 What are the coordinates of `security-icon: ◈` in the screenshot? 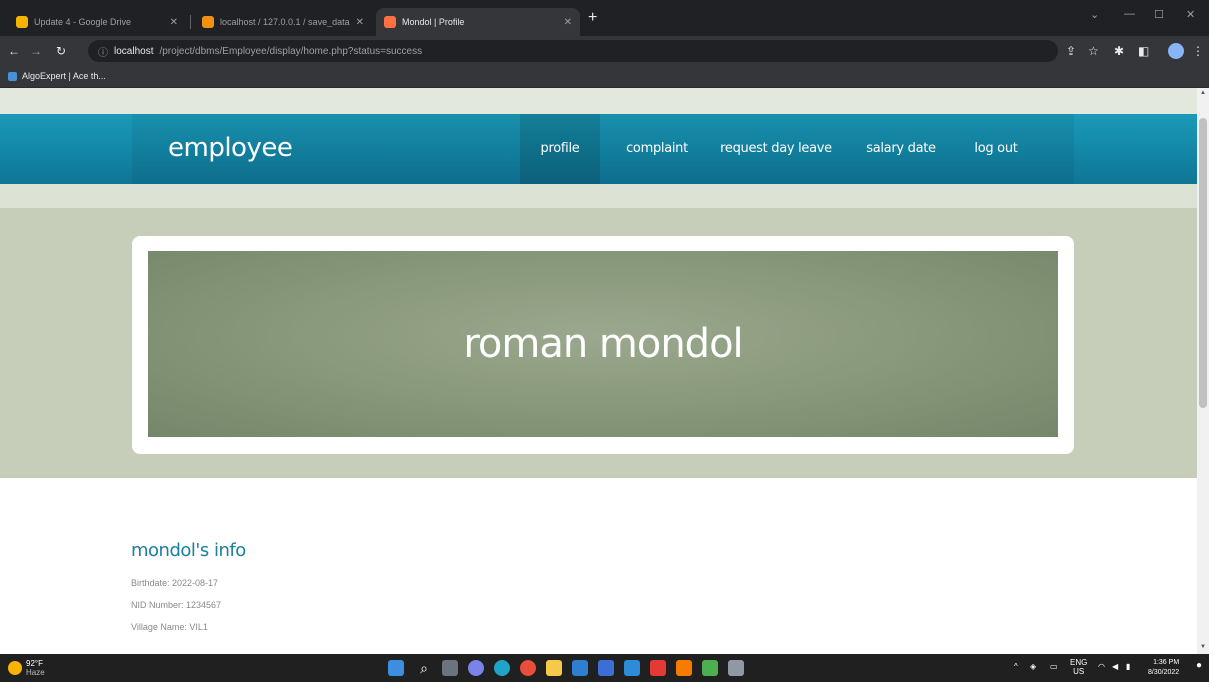 It's located at (1033, 666).